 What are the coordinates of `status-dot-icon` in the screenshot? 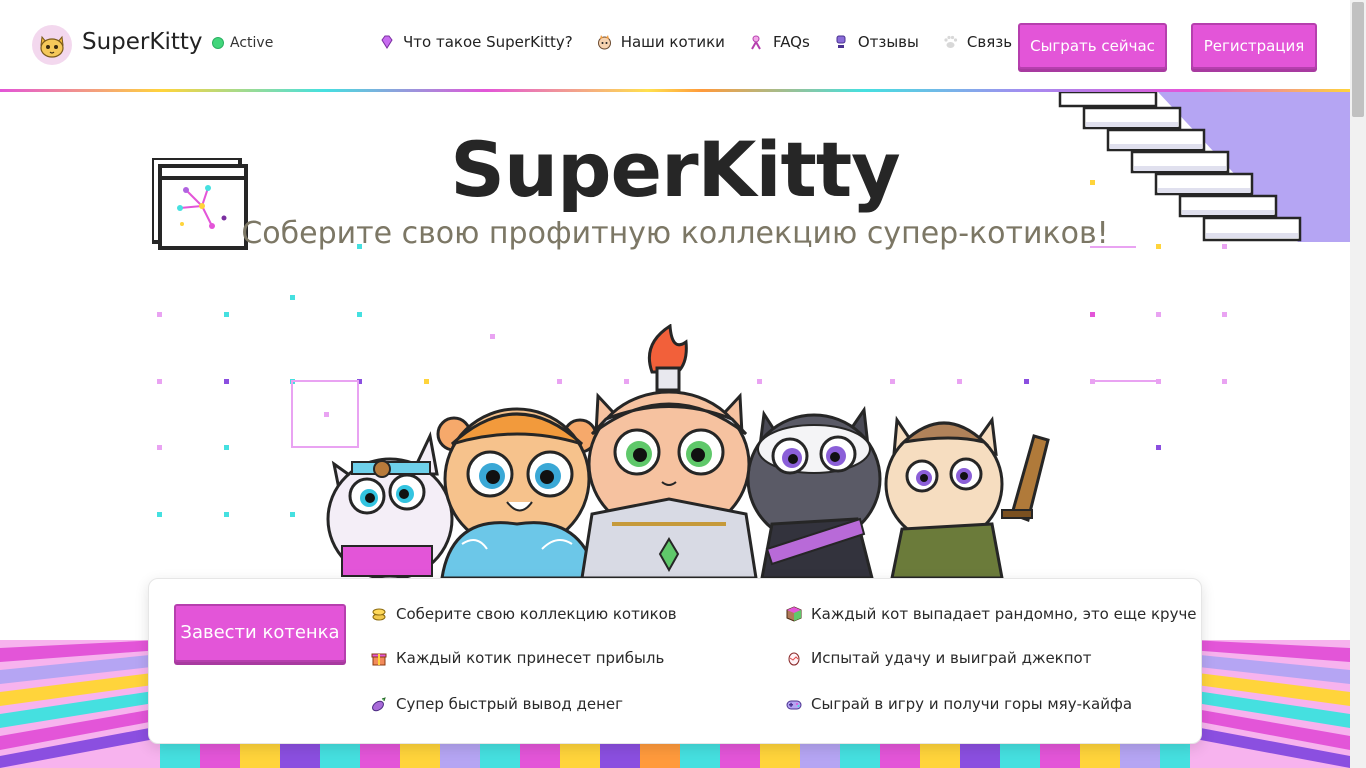 It's located at (218, 43).